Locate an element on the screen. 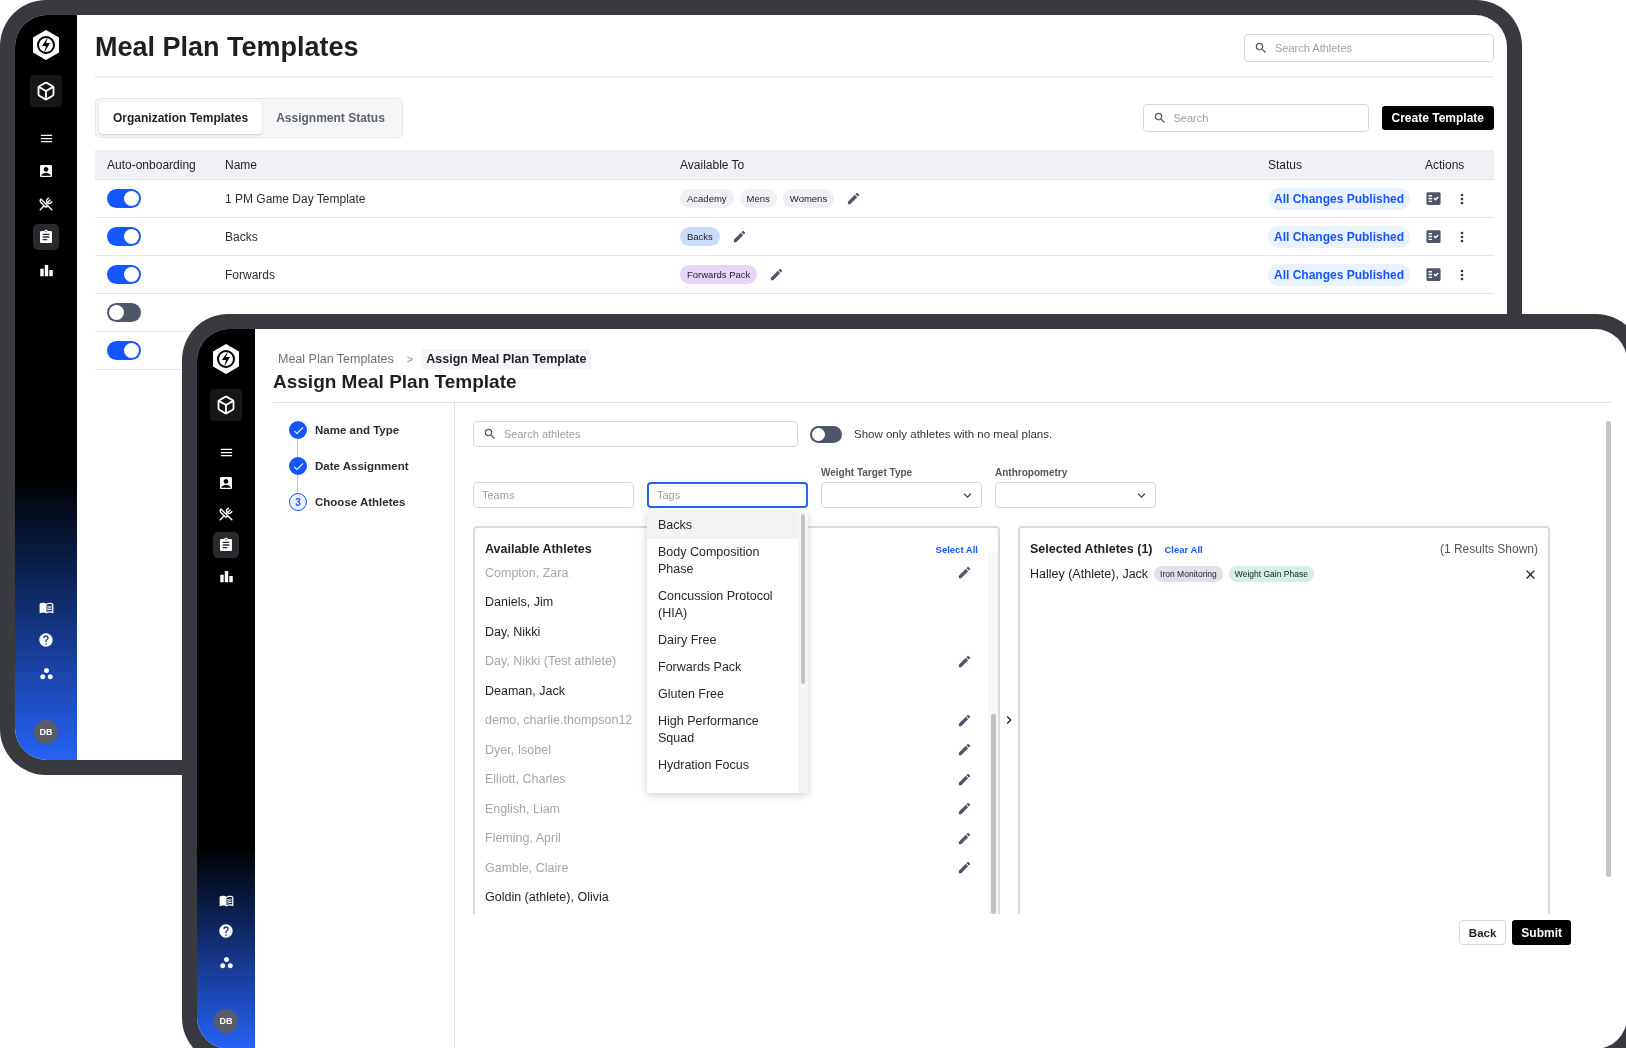 The height and width of the screenshot is (1048, 1626). select-all-link: Select All is located at coordinates (956, 549).